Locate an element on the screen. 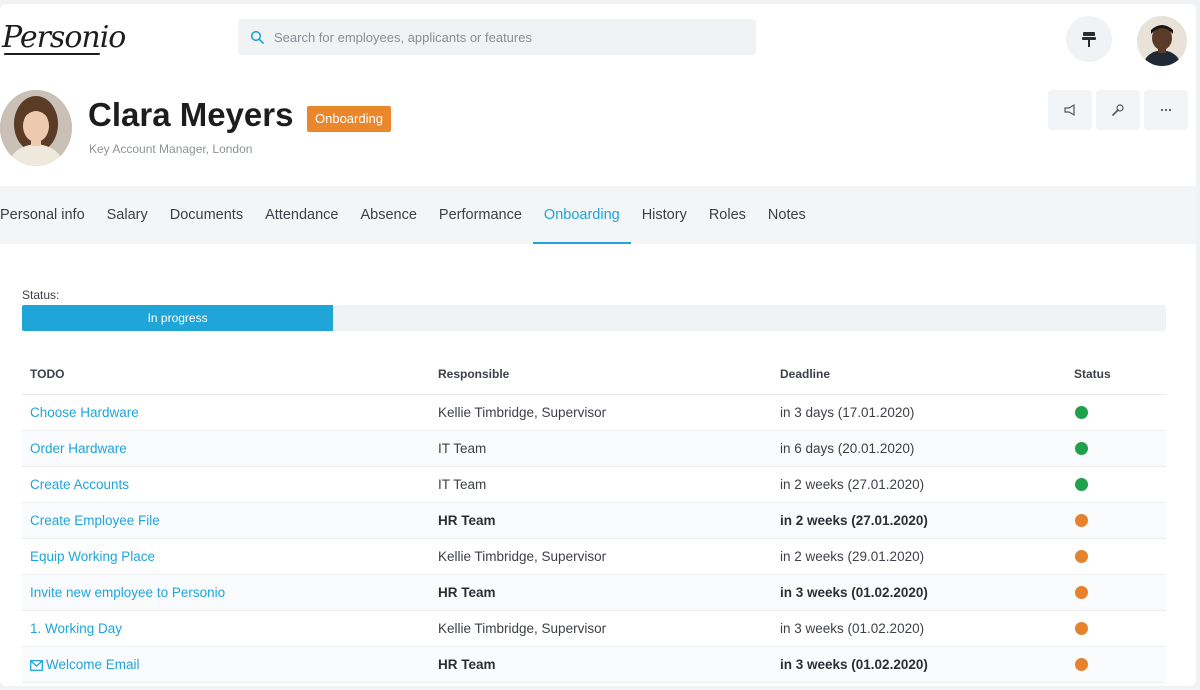 This screenshot has width=1200, height=690. task-label: Order Hardware is located at coordinates (78, 448).